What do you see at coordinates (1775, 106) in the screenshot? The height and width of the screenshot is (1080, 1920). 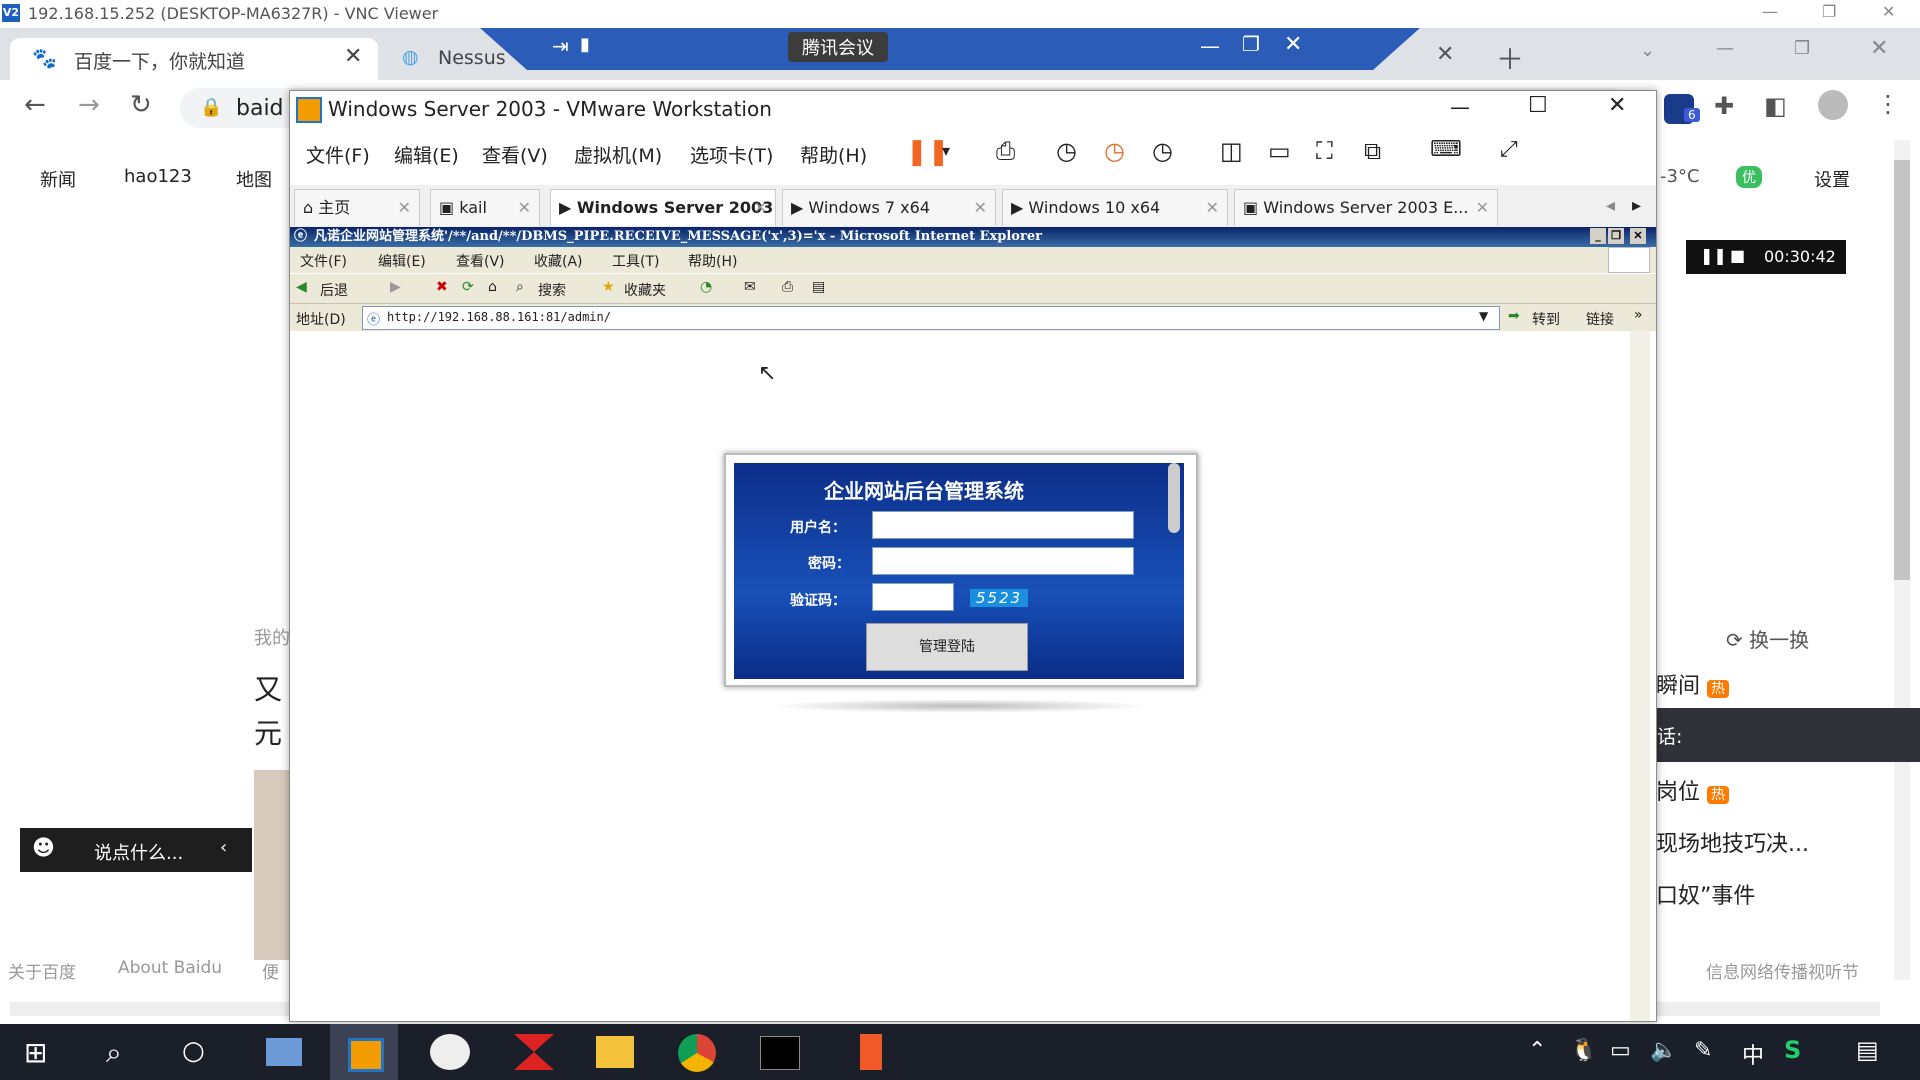 I see `sidepanel-icon: ◧` at bounding box center [1775, 106].